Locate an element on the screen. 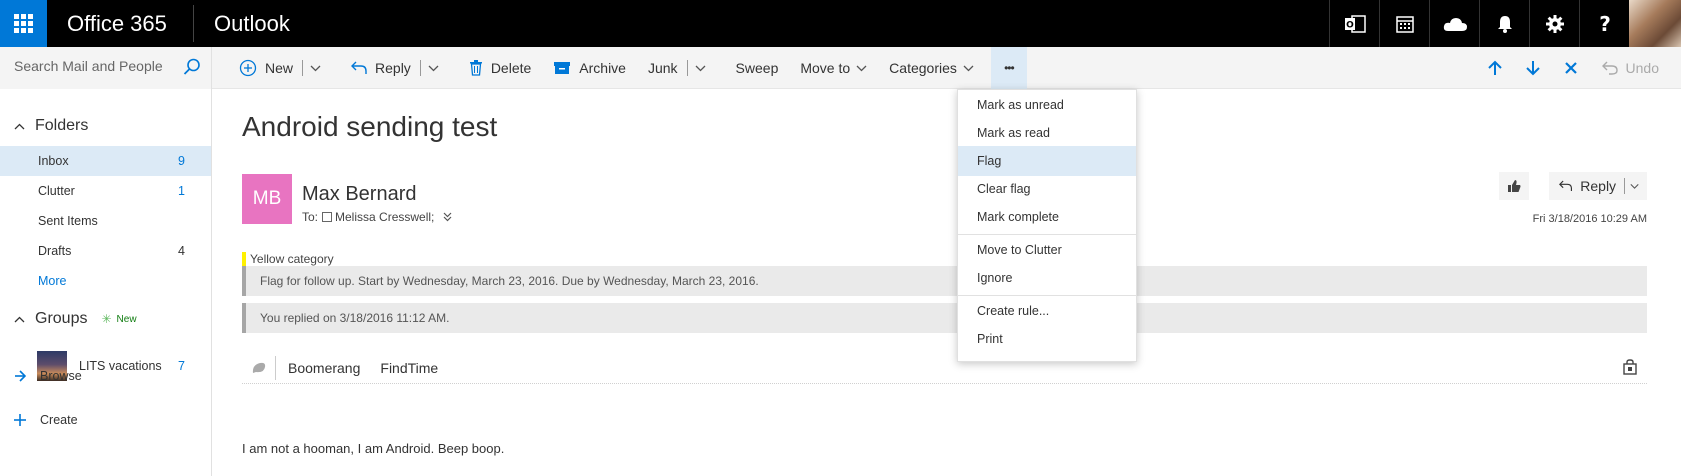 Image resolution: width=1681 pixels, height=476 pixels. unread-count: 9 is located at coordinates (181, 161).